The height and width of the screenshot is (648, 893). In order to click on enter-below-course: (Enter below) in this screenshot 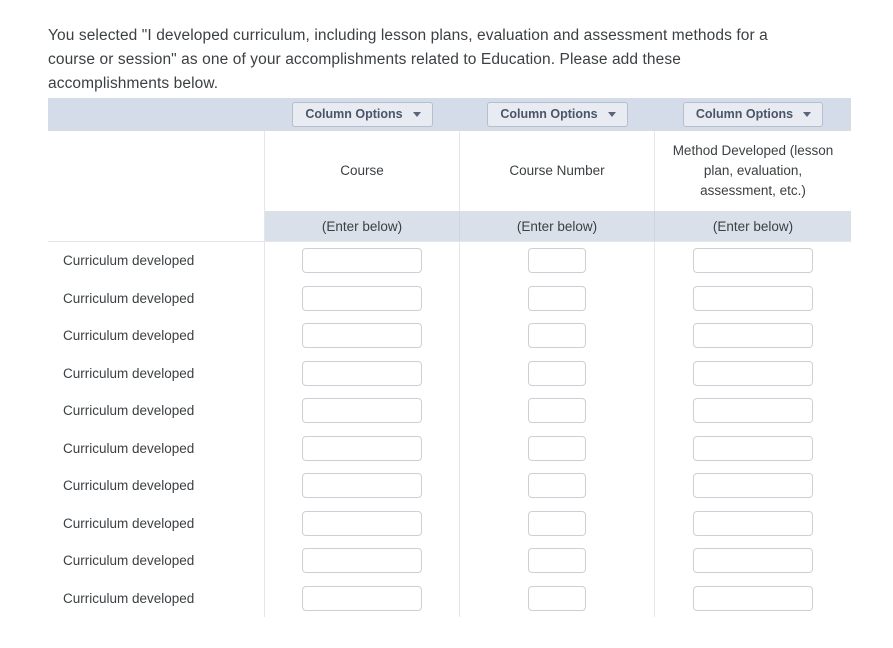, I will do `click(362, 226)`.